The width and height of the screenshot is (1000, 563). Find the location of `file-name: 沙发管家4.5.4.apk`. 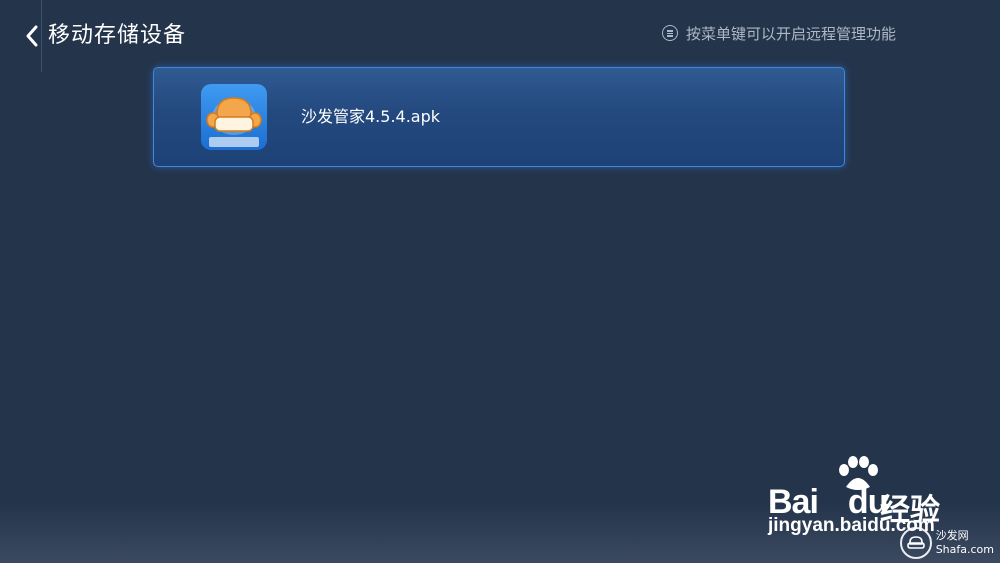

file-name: 沙发管家4.5.4.apk is located at coordinates (371, 116).